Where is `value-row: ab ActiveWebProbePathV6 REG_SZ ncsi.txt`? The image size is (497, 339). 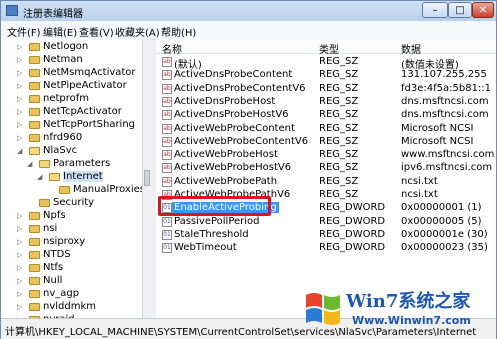 value-row: ab ActiveWebProbePathV6 REG_SZ ncsi.txt is located at coordinates (326, 195).